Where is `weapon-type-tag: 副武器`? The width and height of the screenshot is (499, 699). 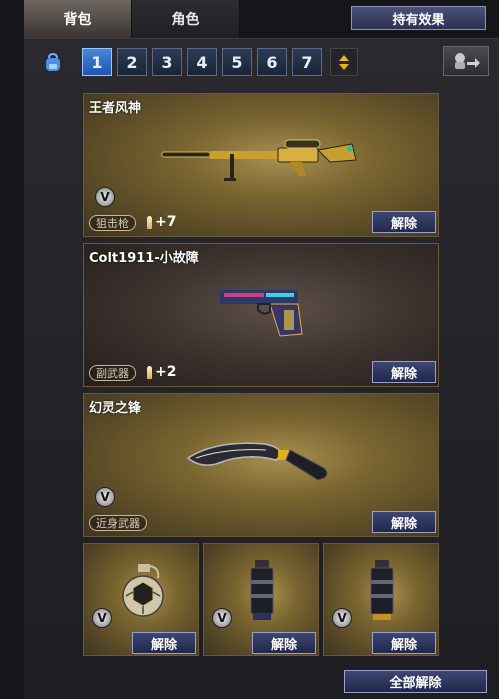 weapon-type-tag: 副武器 is located at coordinates (112, 373).